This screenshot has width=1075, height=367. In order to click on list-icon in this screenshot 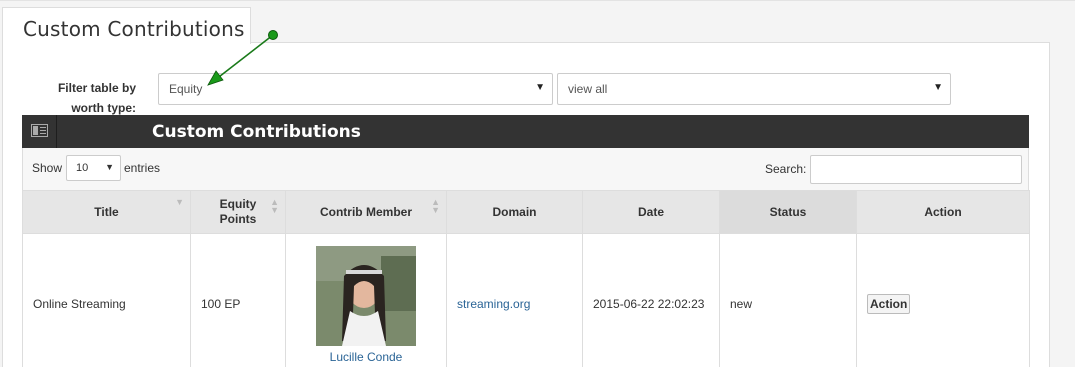, I will do `click(39, 131)`.